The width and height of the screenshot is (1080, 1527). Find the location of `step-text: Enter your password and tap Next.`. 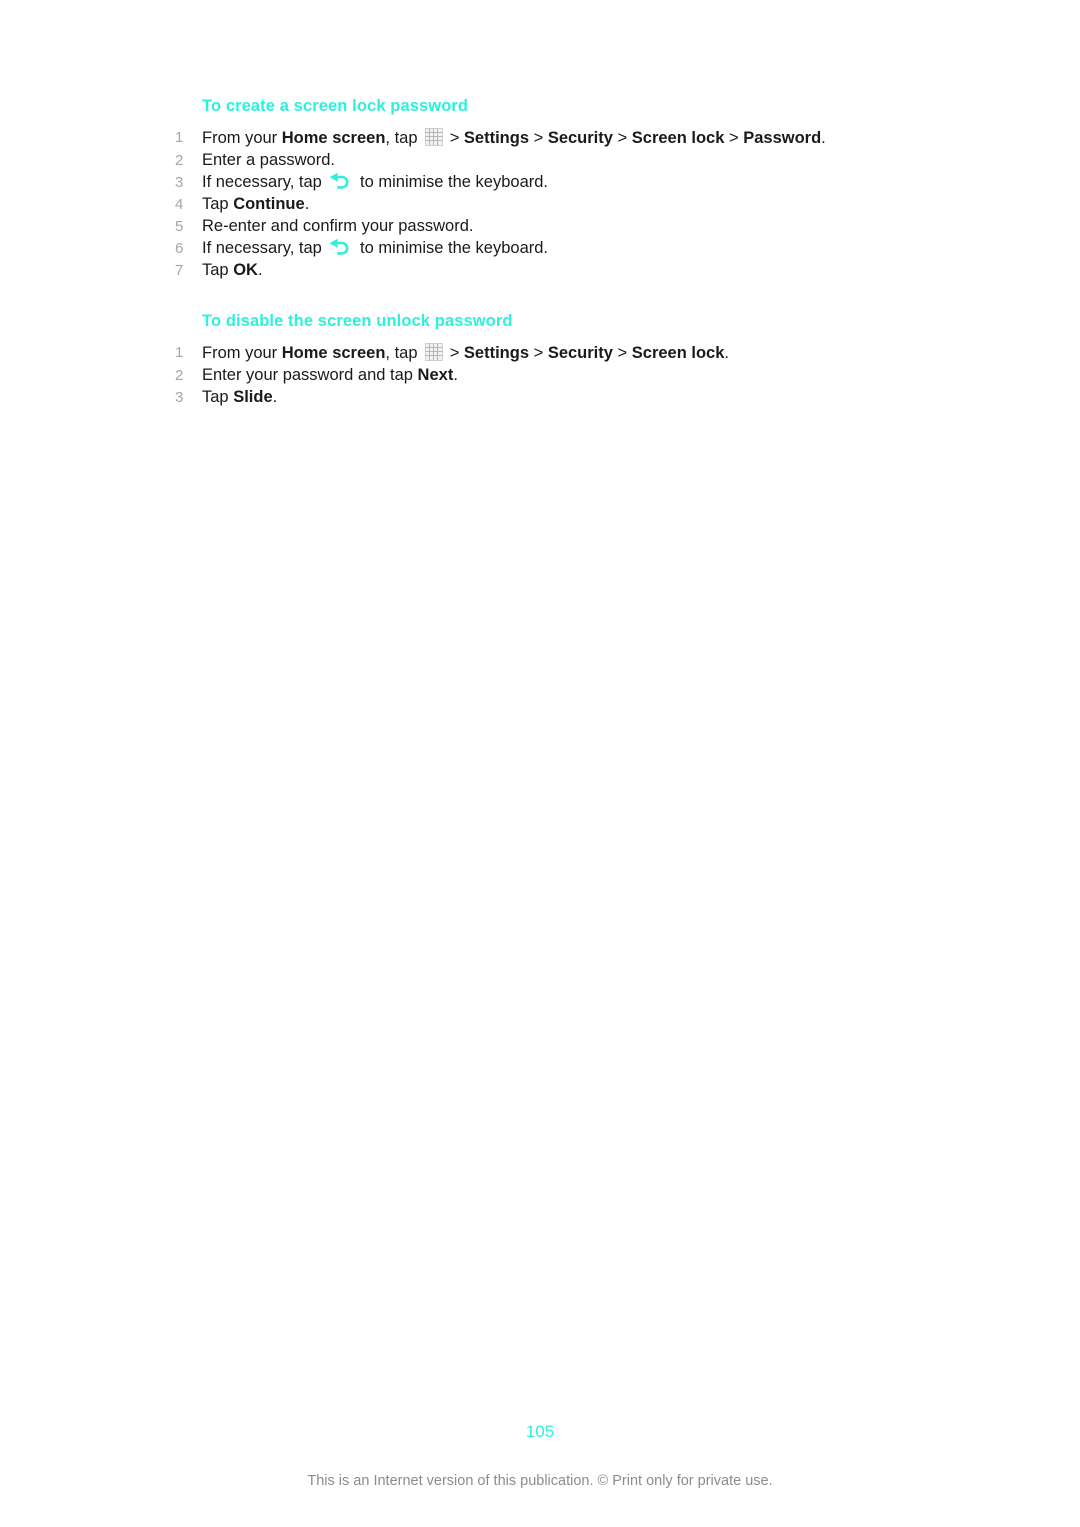

step-text: Enter your password and tap Next. is located at coordinates (330, 375).